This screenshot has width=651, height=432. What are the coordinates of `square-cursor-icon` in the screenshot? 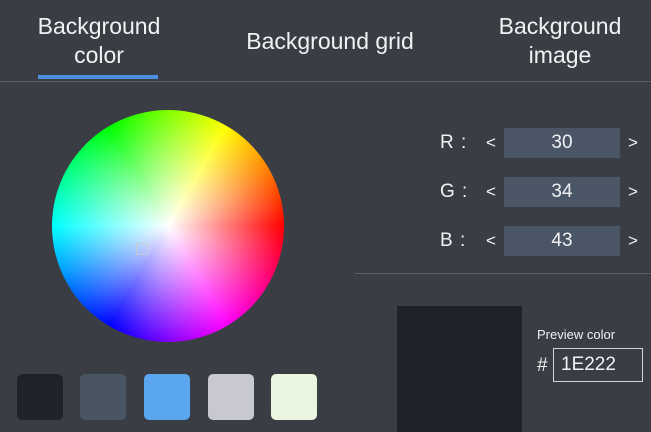 It's located at (142, 249).